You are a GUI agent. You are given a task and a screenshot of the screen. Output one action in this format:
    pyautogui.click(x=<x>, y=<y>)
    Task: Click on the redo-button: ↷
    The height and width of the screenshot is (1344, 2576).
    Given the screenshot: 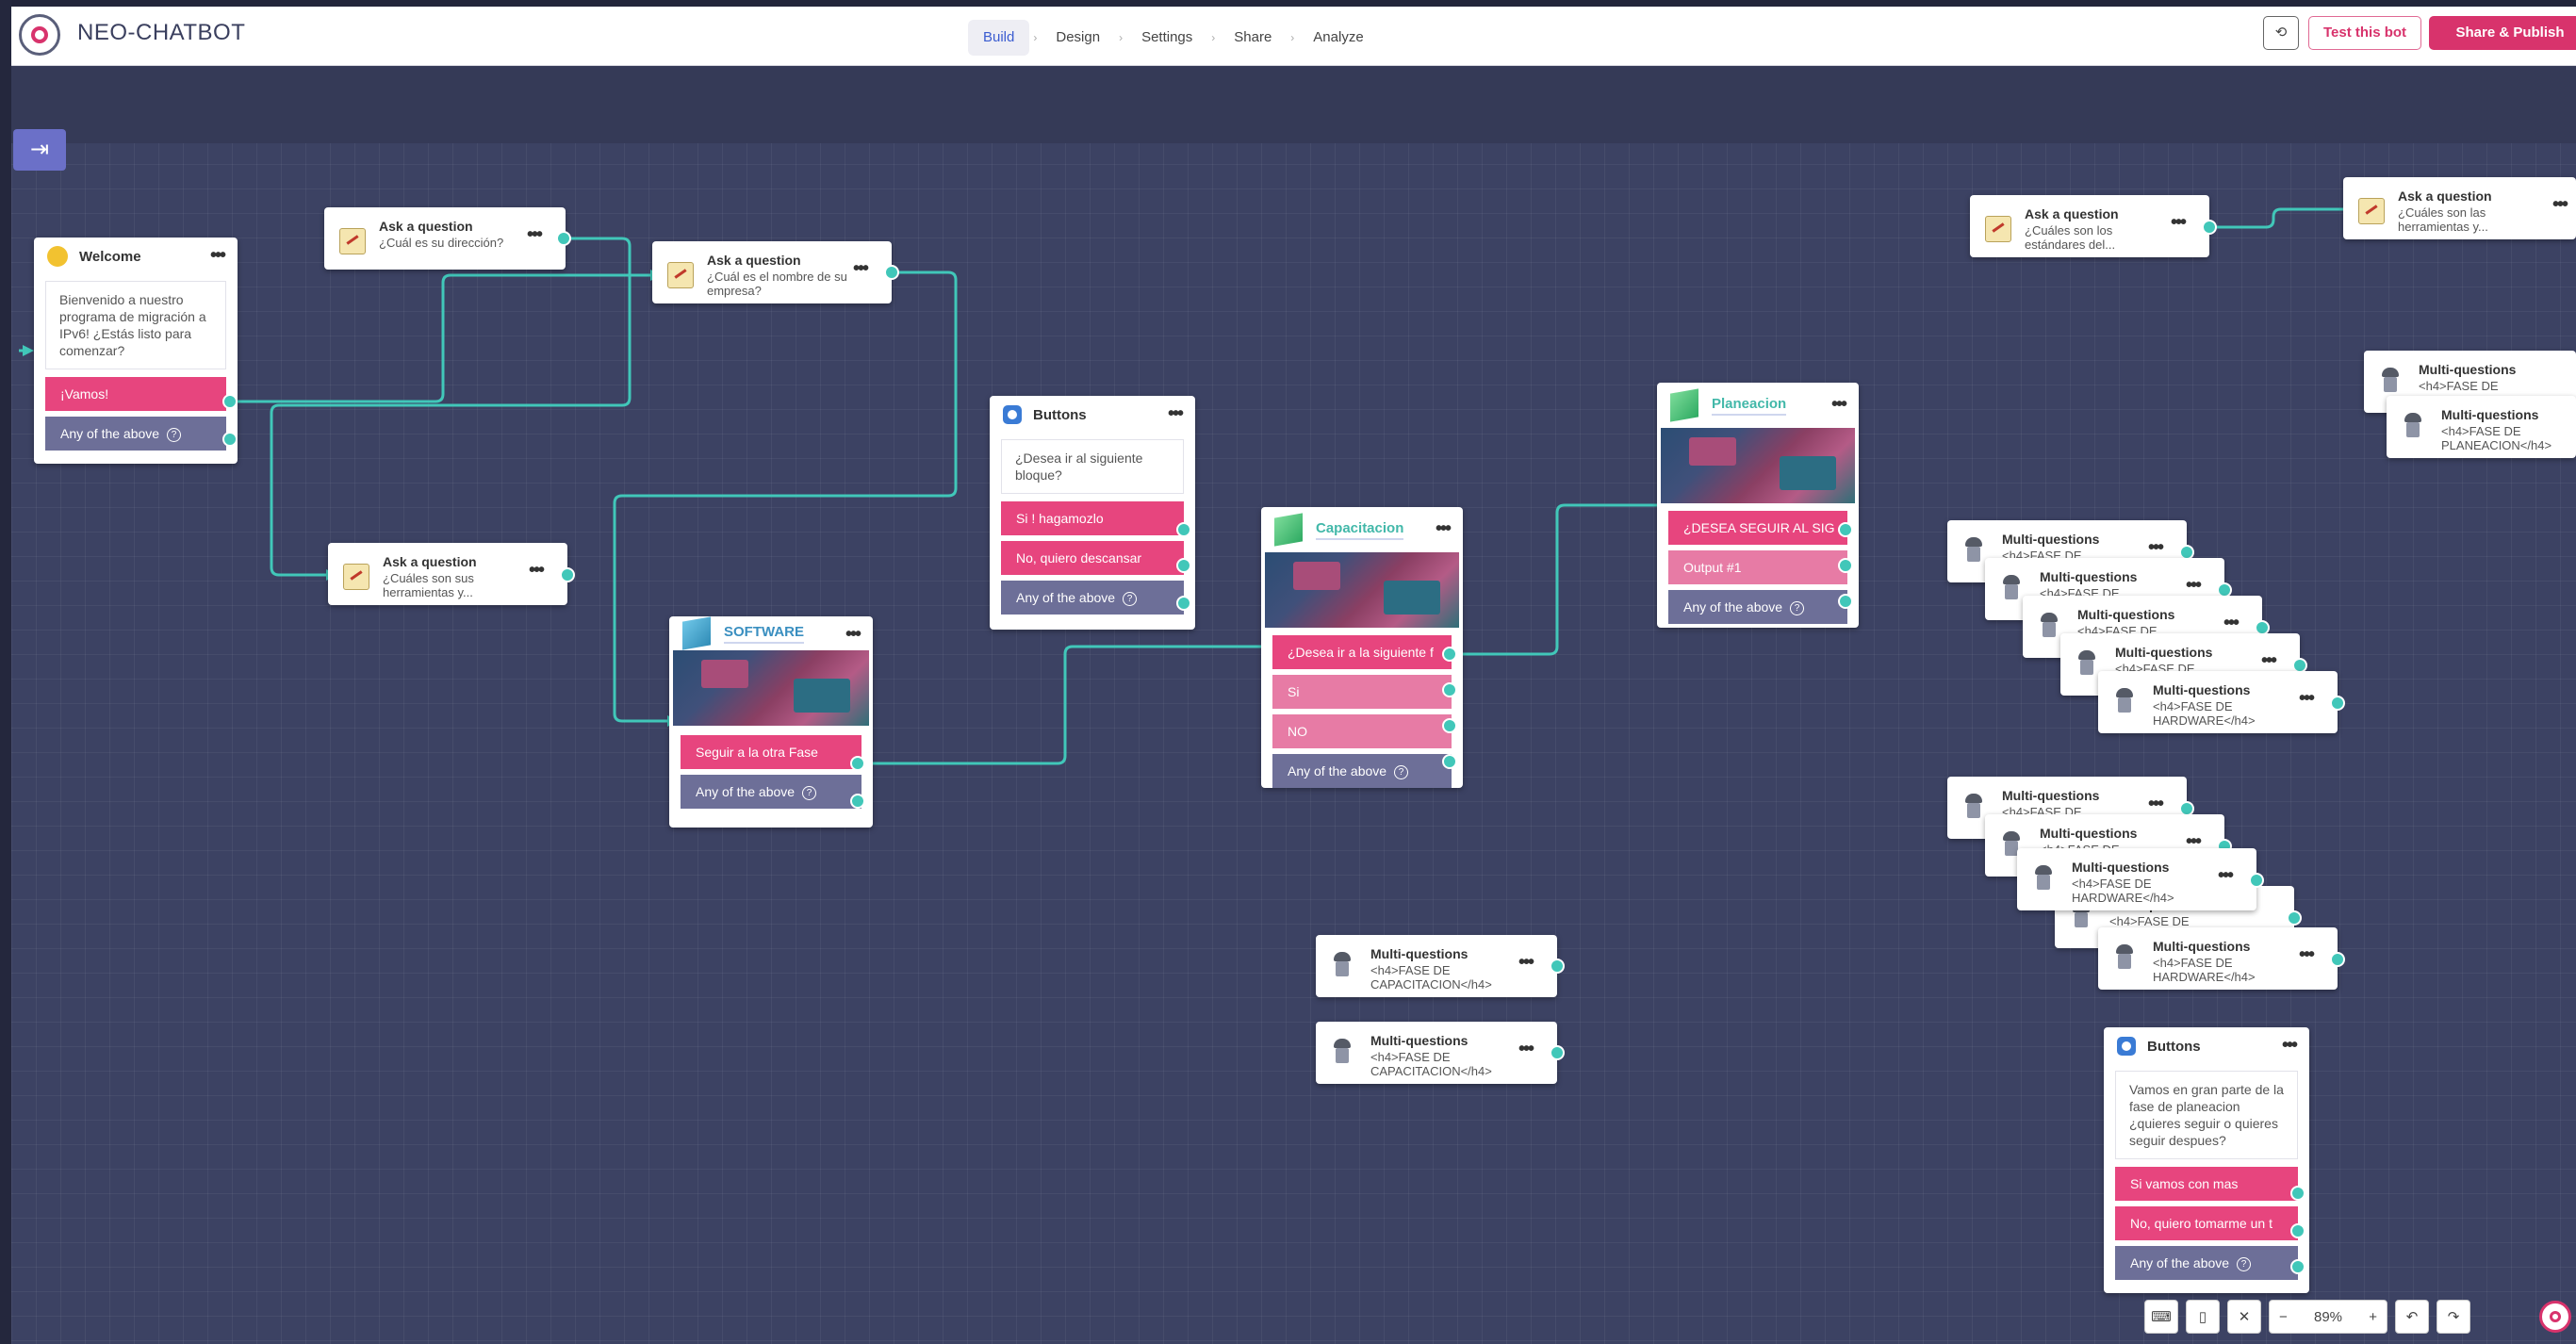 What is the action you would take?
    pyautogui.click(x=2453, y=1317)
    